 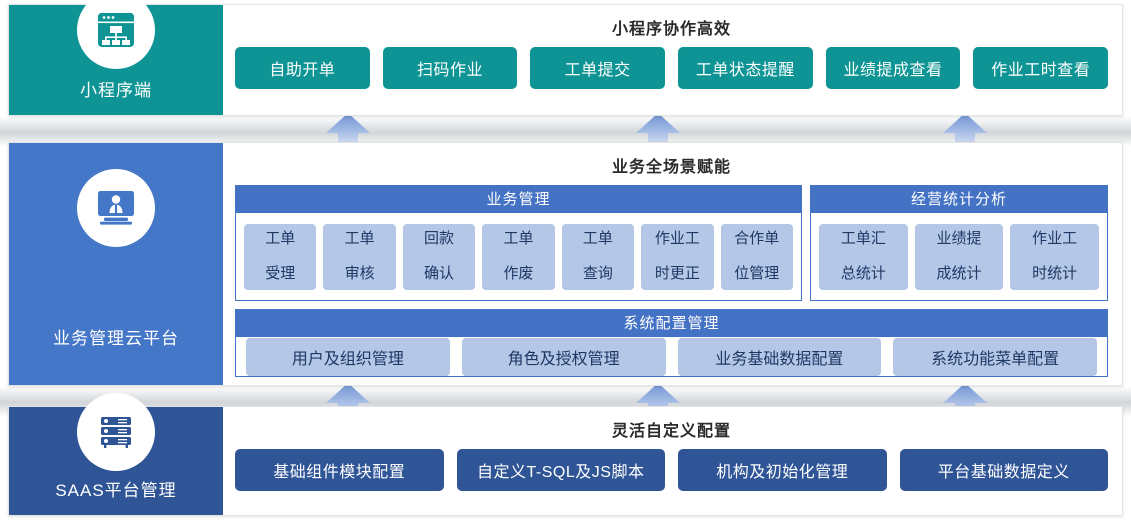 What do you see at coordinates (339, 470) in the screenshot?
I see `feature-button: 基础组件模块配置` at bounding box center [339, 470].